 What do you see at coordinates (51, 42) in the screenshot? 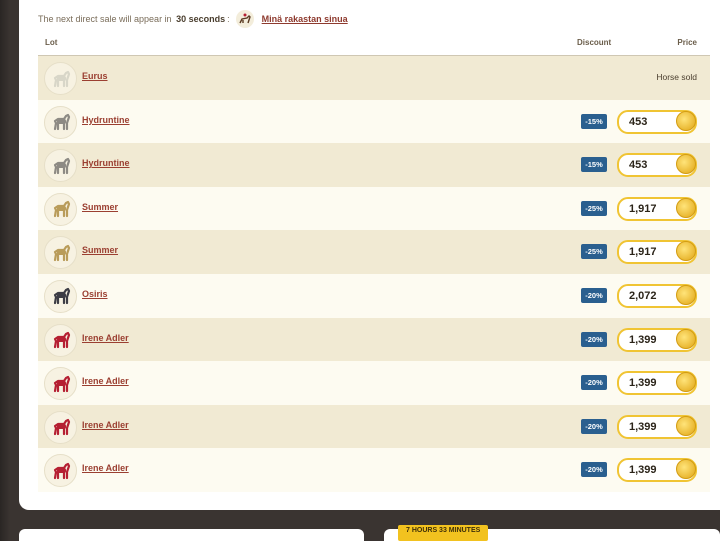
I see `header-lot: Lot` at bounding box center [51, 42].